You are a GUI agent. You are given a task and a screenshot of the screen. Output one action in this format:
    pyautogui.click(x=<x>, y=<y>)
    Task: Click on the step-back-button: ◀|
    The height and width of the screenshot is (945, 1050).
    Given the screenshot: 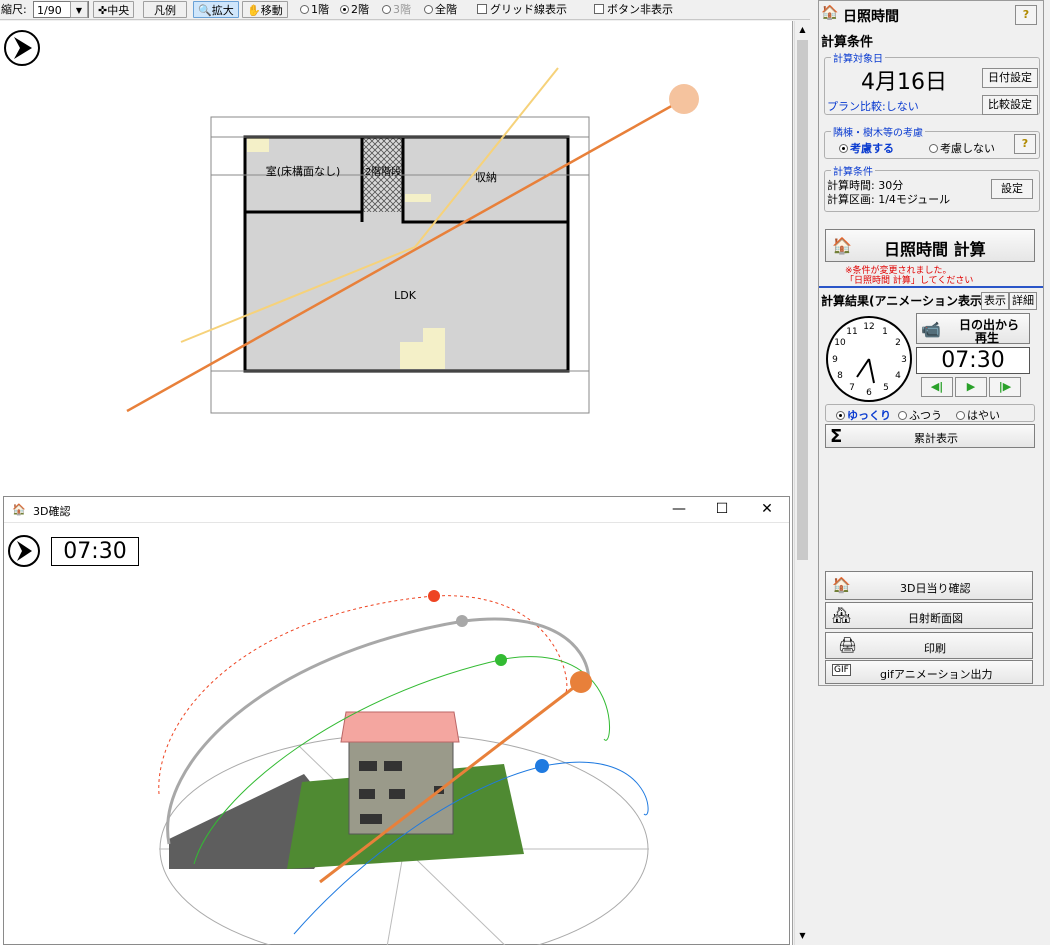 What is the action you would take?
    pyautogui.click(x=937, y=387)
    